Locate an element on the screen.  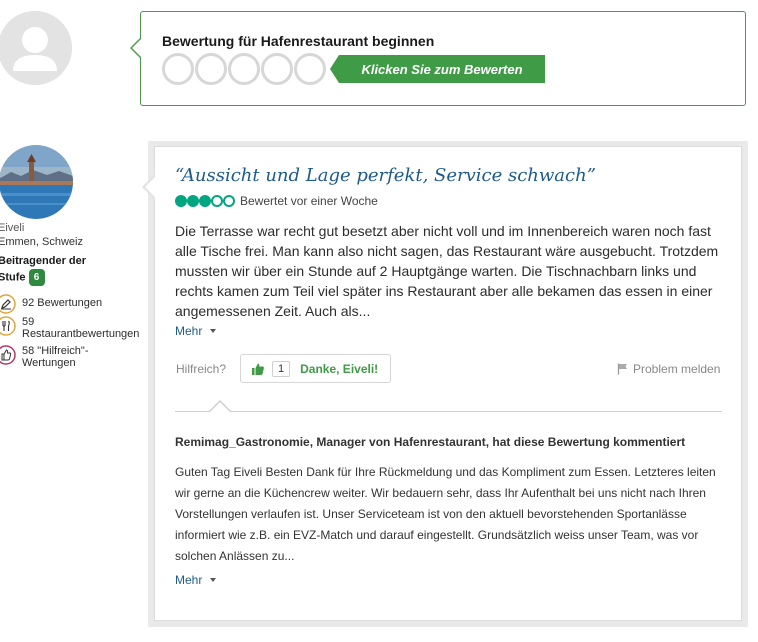
report-problem-link: Problem melden is located at coordinates (668, 369).